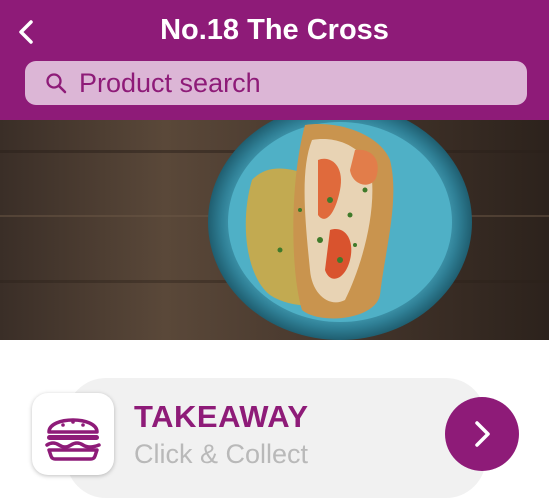 The image size is (549, 498). Describe the element at coordinates (221, 454) in the screenshot. I see `service-subtitle: Click & Collect` at that location.